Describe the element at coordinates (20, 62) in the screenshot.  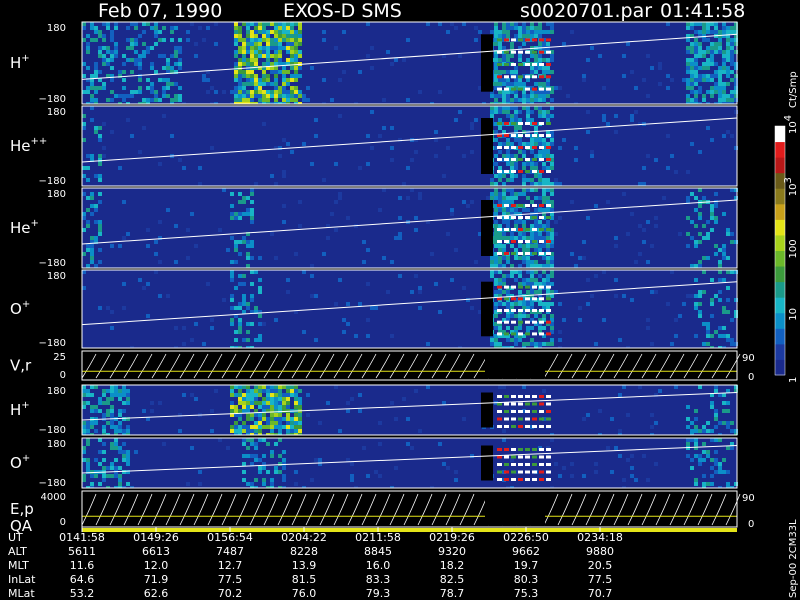
I see `panel-label: H+` at that location.